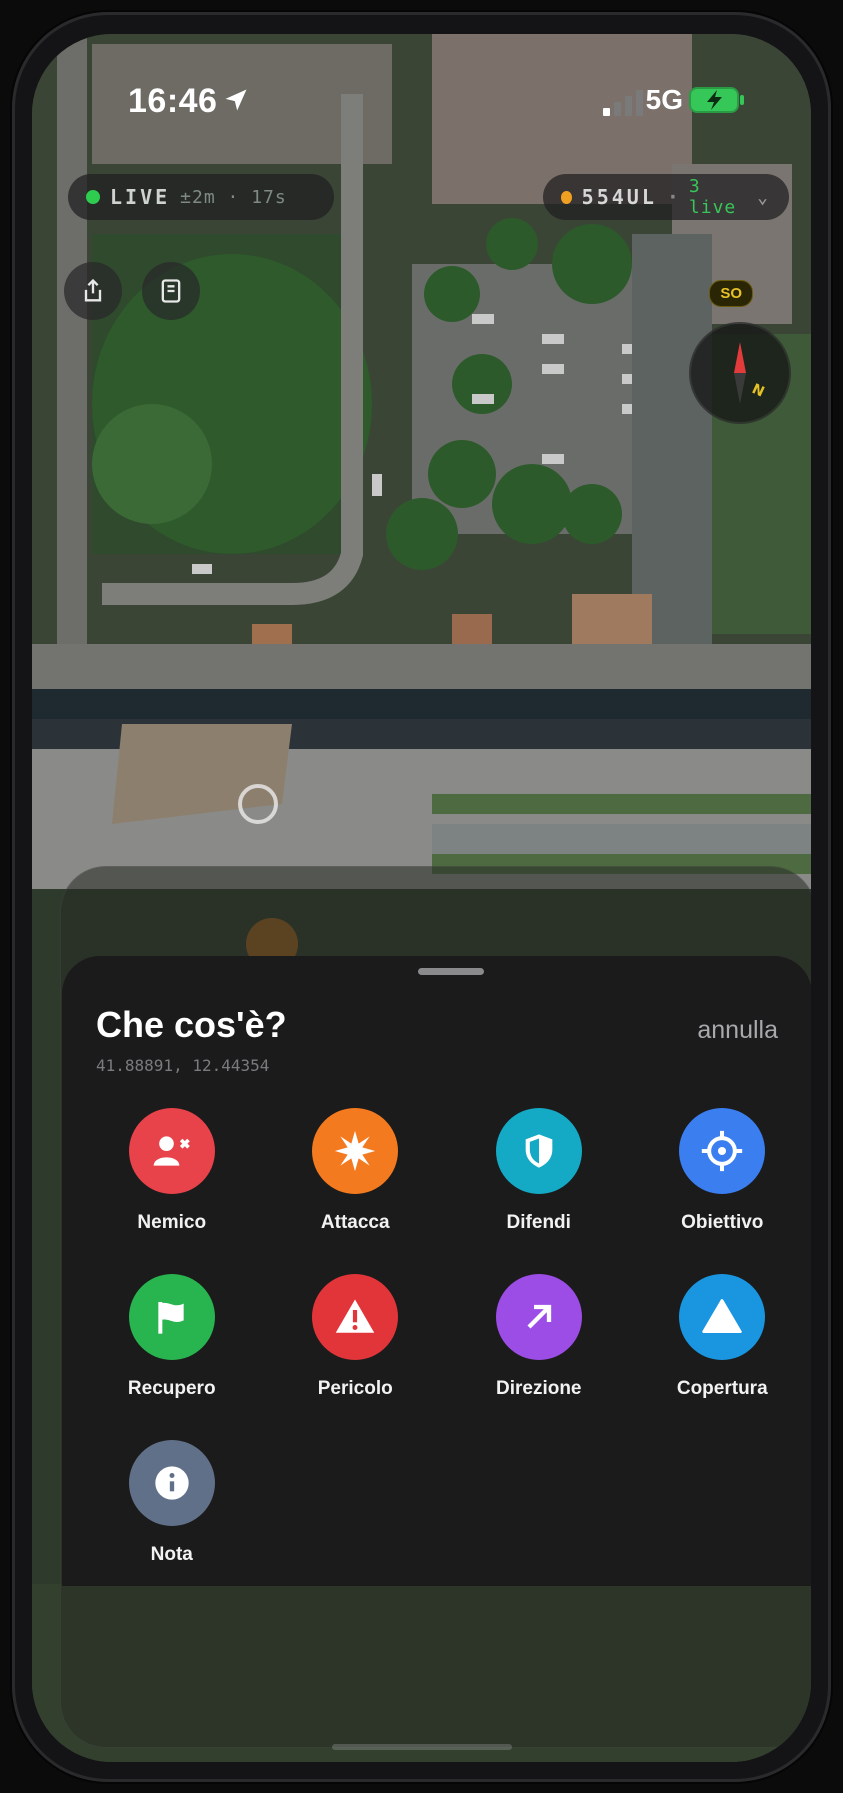  I want to click on team-selector-chip: 554UL · 3 live ⌄, so click(666, 197).